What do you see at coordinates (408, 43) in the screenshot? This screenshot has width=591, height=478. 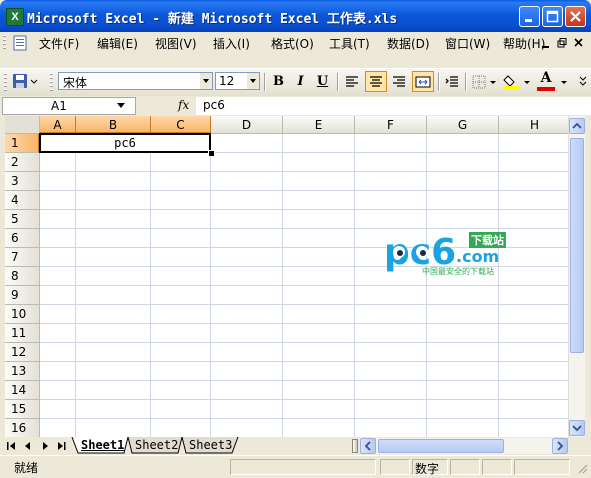 I see `menu-data: 数据(D)` at bounding box center [408, 43].